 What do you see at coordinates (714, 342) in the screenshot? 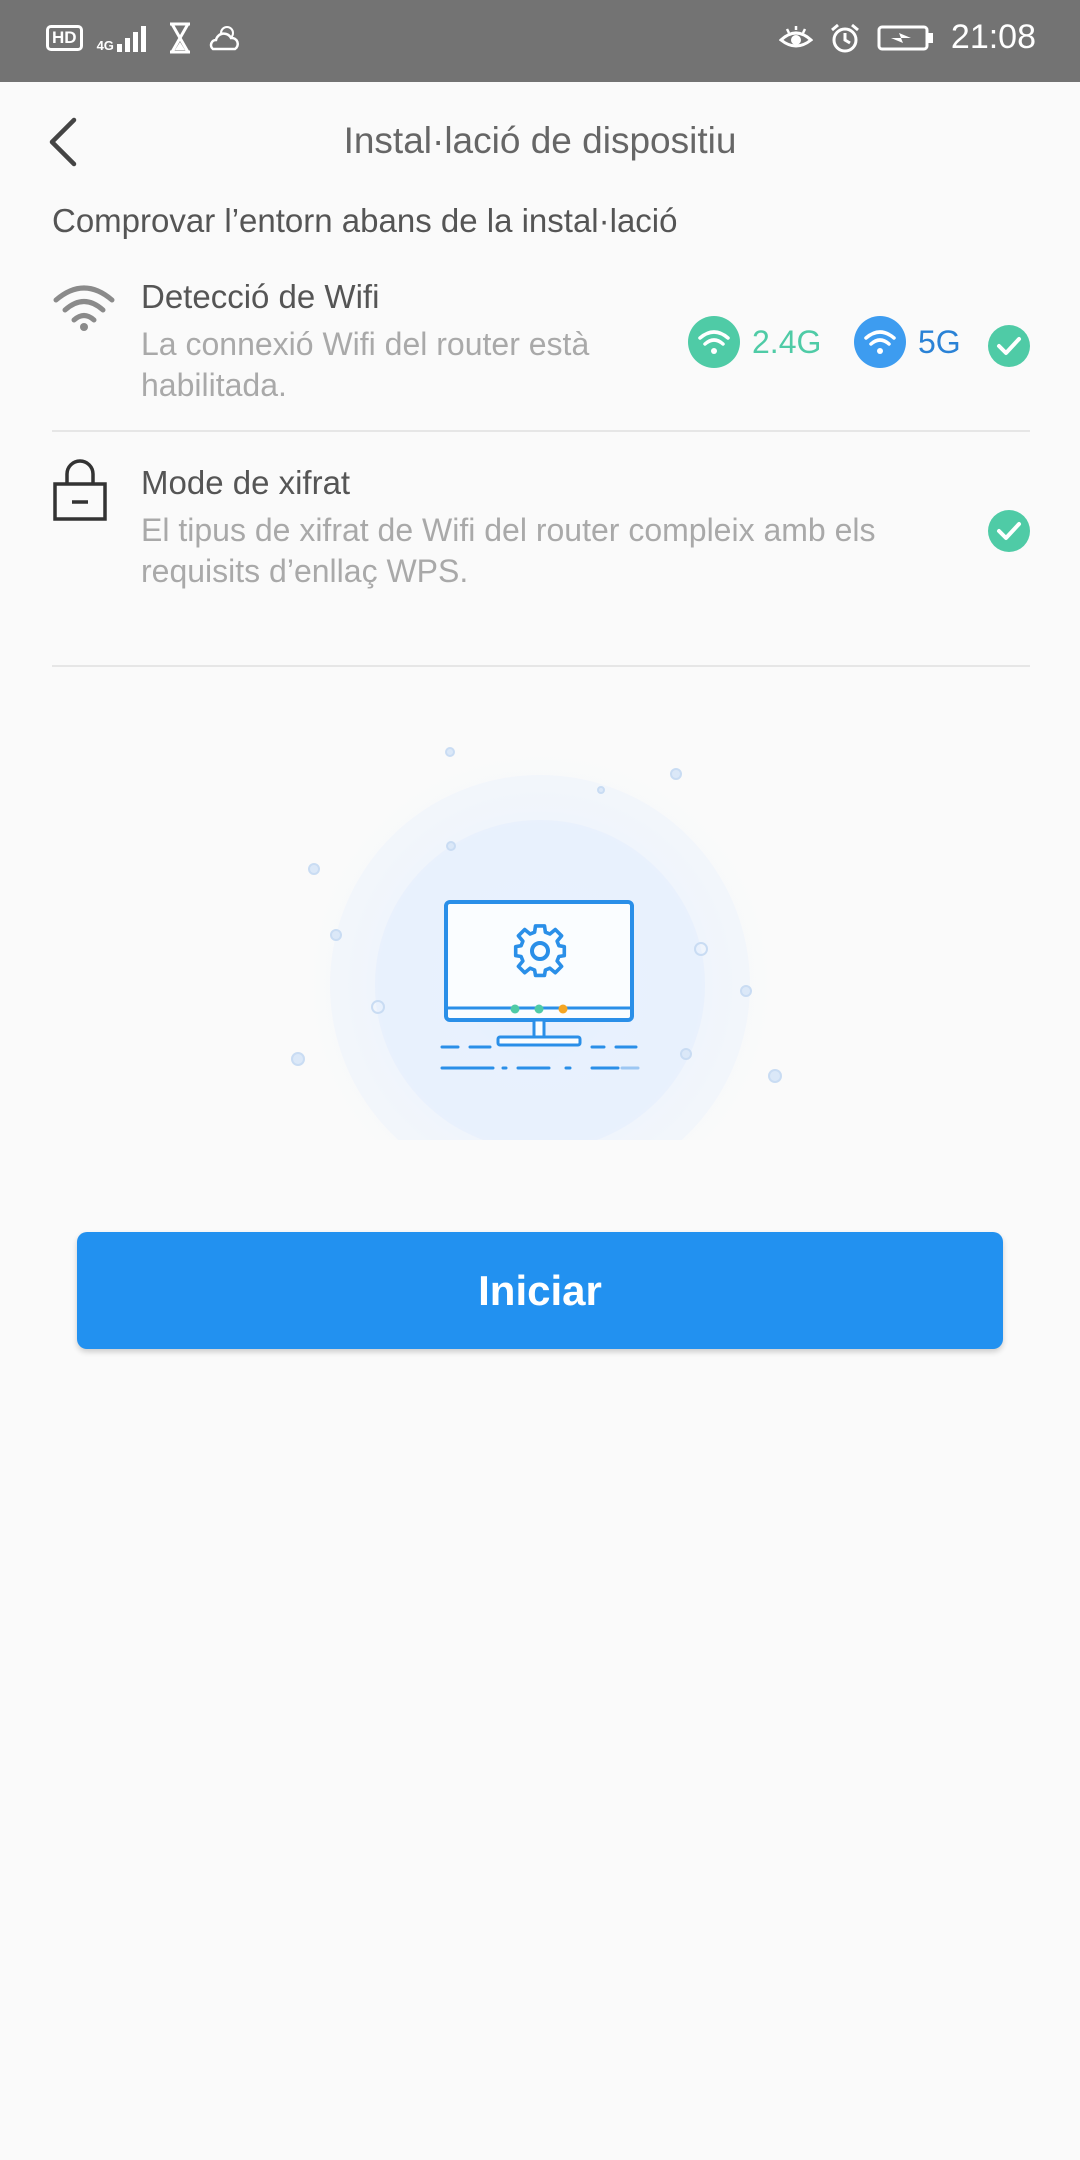
I see `wifi-2-4g-icon` at bounding box center [714, 342].